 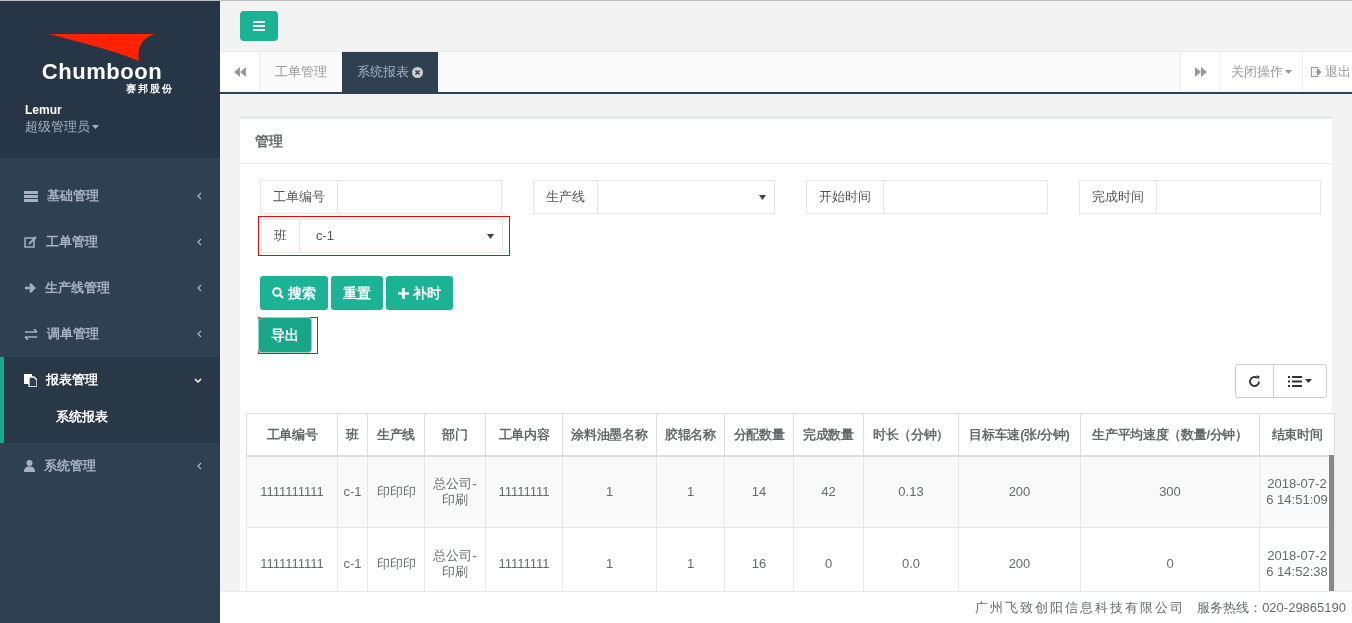 What do you see at coordinates (828, 491) in the screenshot?
I see `table-cell: 42` at bounding box center [828, 491].